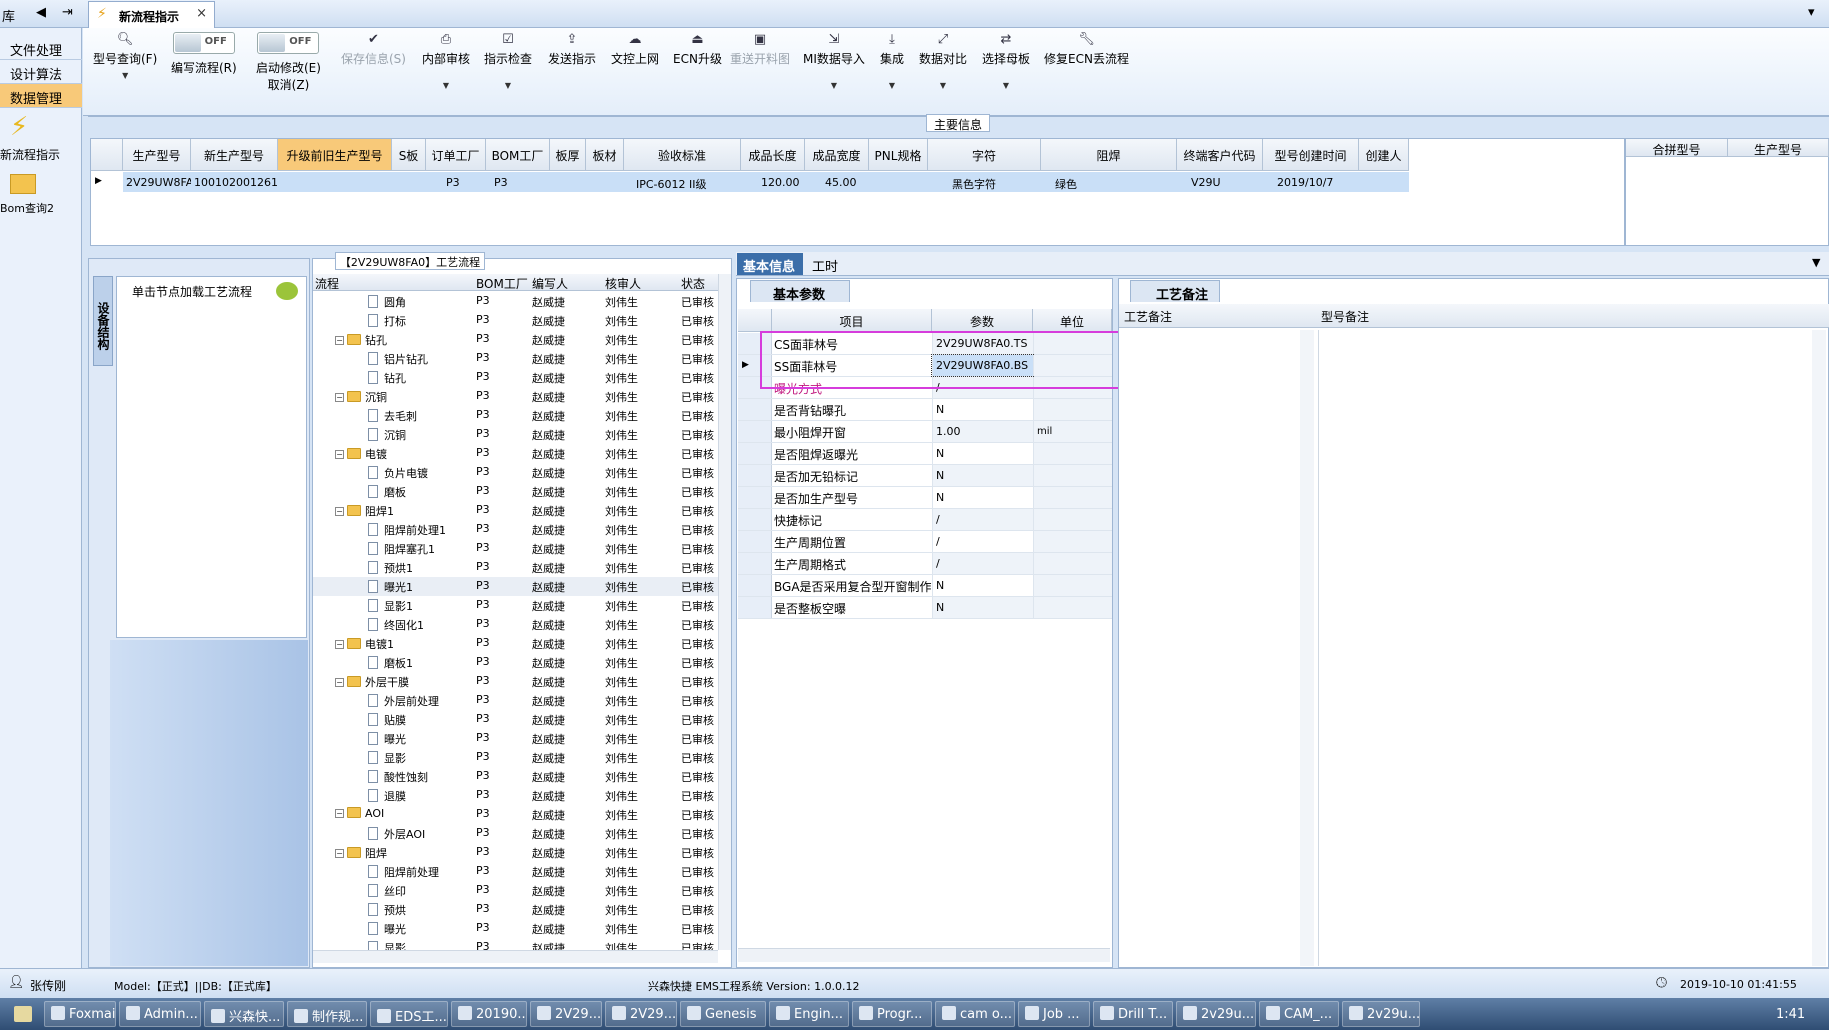 This screenshot has width=1829, height=1030. I want to click on col-header: 成品宽度, so click(837, 155).